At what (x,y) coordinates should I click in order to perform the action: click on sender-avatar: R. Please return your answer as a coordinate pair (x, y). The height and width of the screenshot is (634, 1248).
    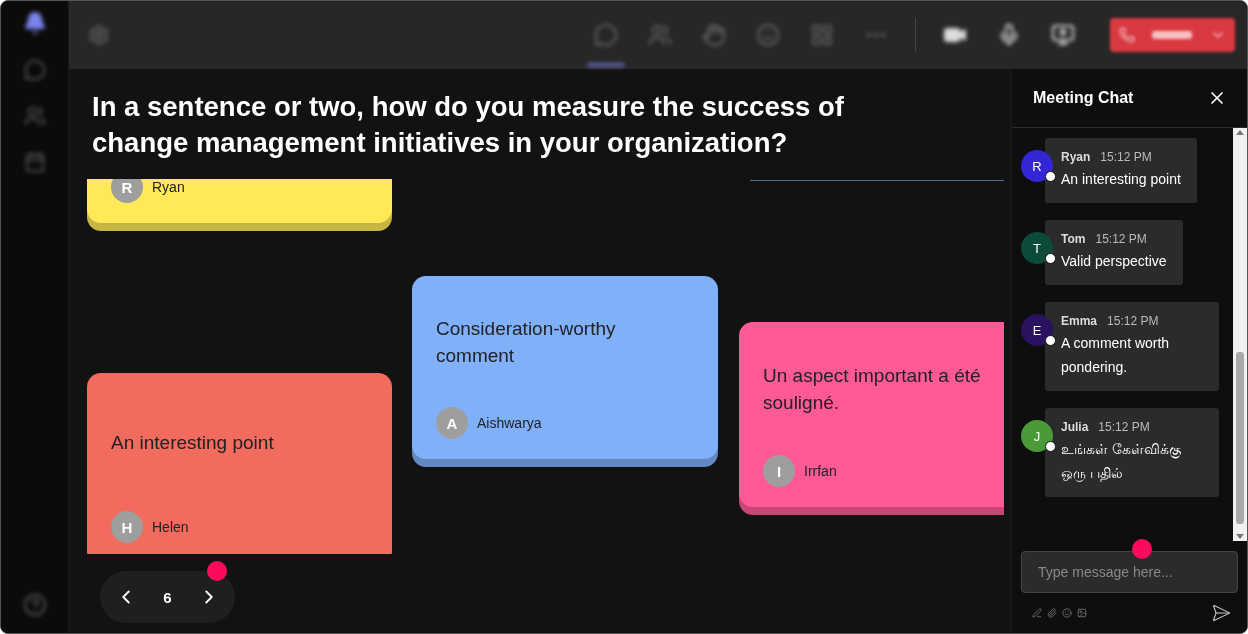
    Looking at the image, I should click on (1037, 166).